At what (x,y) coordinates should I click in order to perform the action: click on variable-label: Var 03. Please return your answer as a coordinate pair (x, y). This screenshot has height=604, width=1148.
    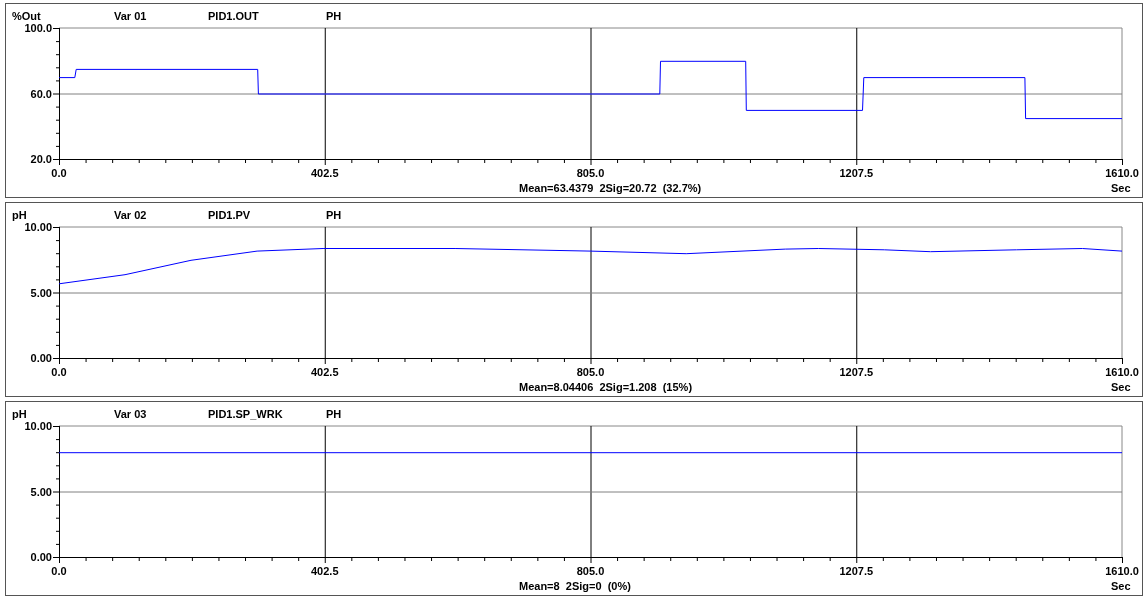
    Looking at the image, I should click on (130, 414).